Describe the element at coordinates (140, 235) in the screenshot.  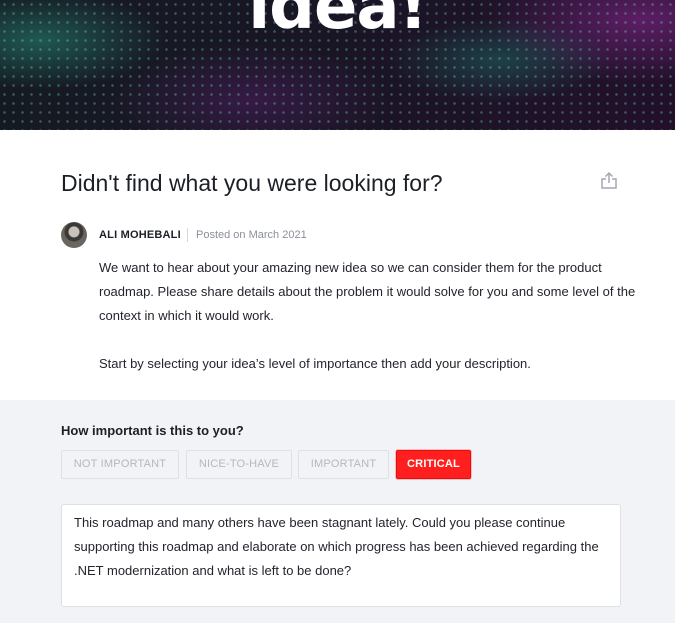
I see `author-name: ALI MOHEBALI` at that location.